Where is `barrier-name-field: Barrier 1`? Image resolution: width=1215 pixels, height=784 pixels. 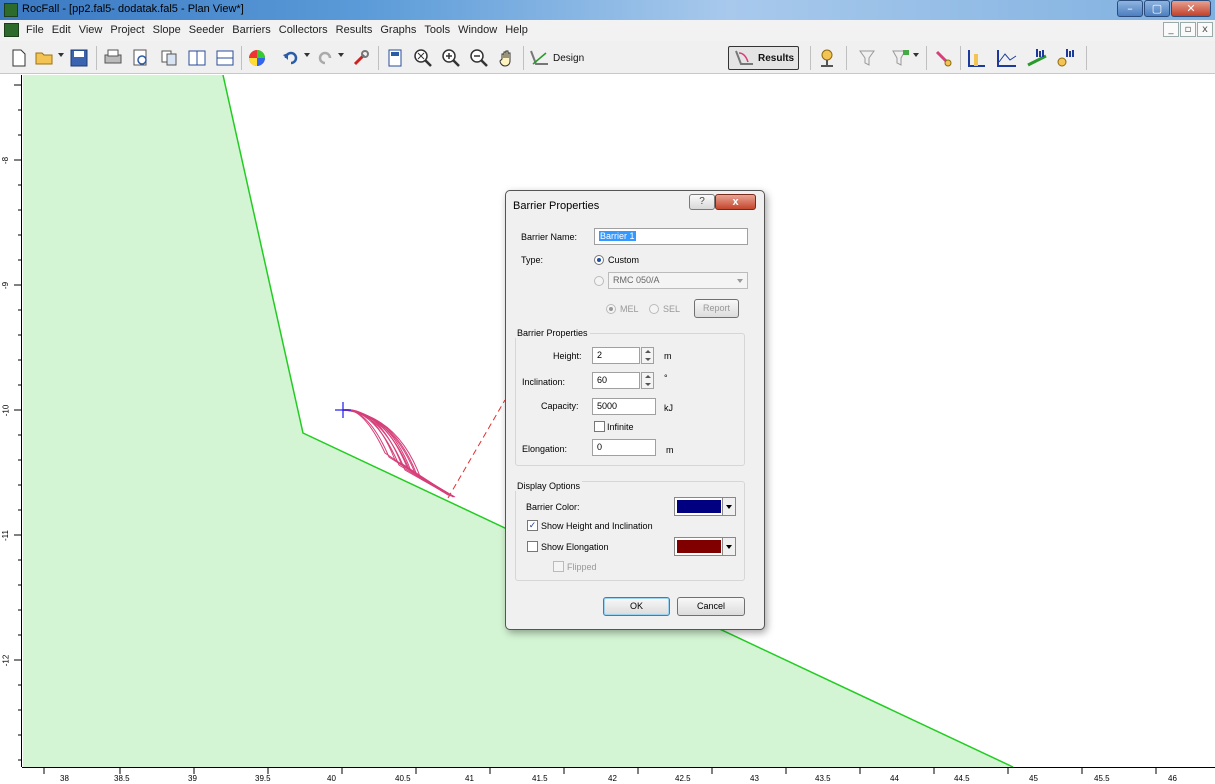 barrier-name-field: Barrier 1 is located at coordinates (671, 236).